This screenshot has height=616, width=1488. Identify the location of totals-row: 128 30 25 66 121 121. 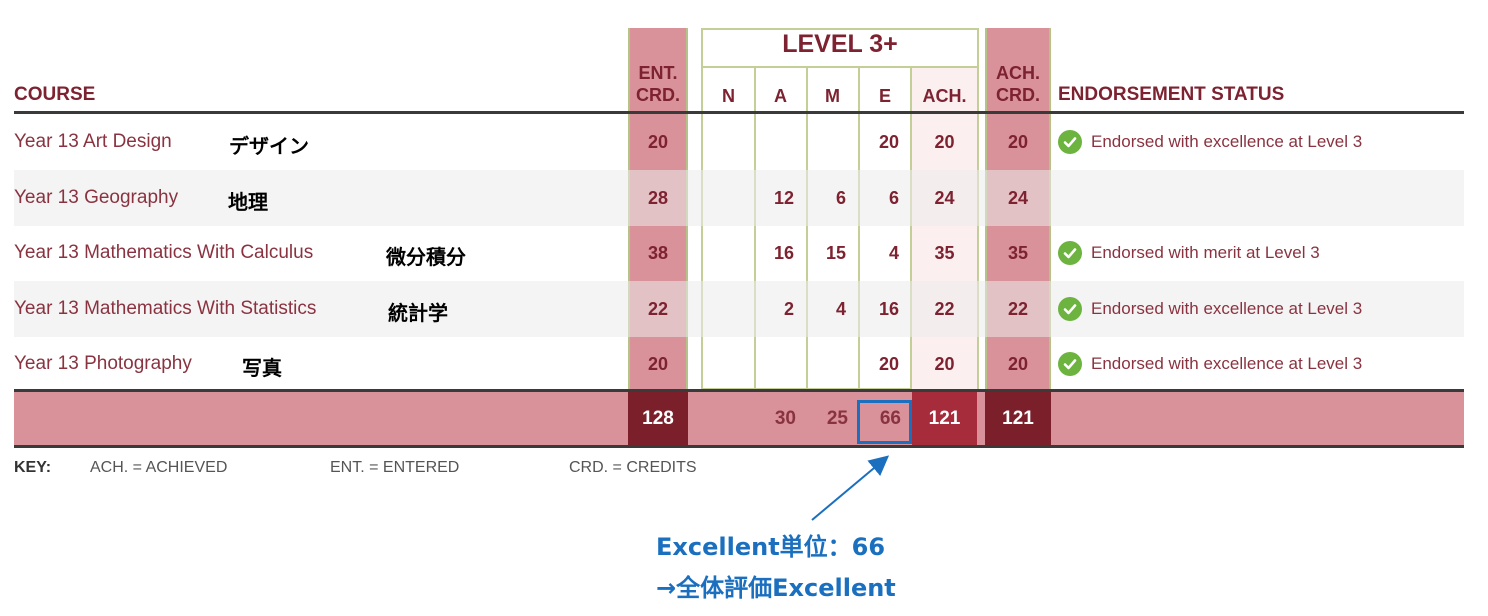
(739, 418).